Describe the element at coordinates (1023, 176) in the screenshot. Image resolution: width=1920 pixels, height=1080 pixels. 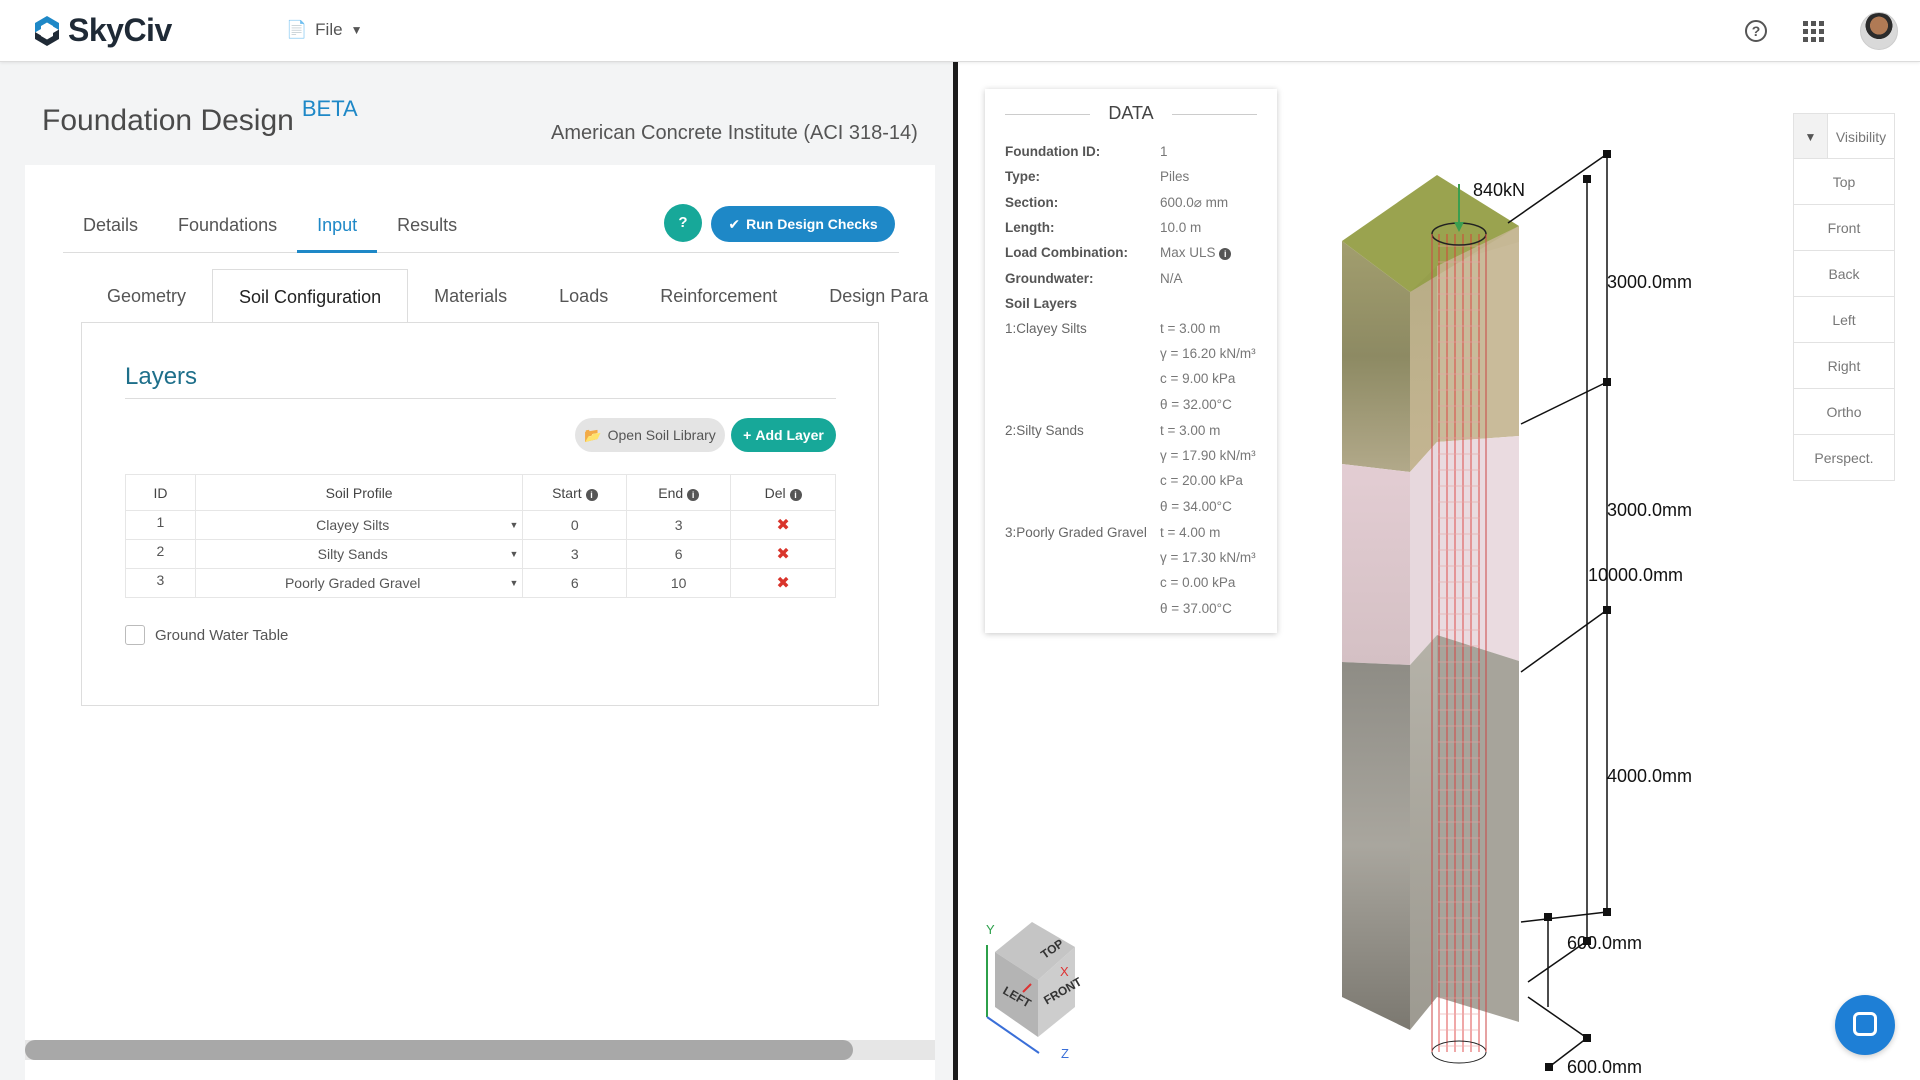
I see `data-label: Type:` at that location.